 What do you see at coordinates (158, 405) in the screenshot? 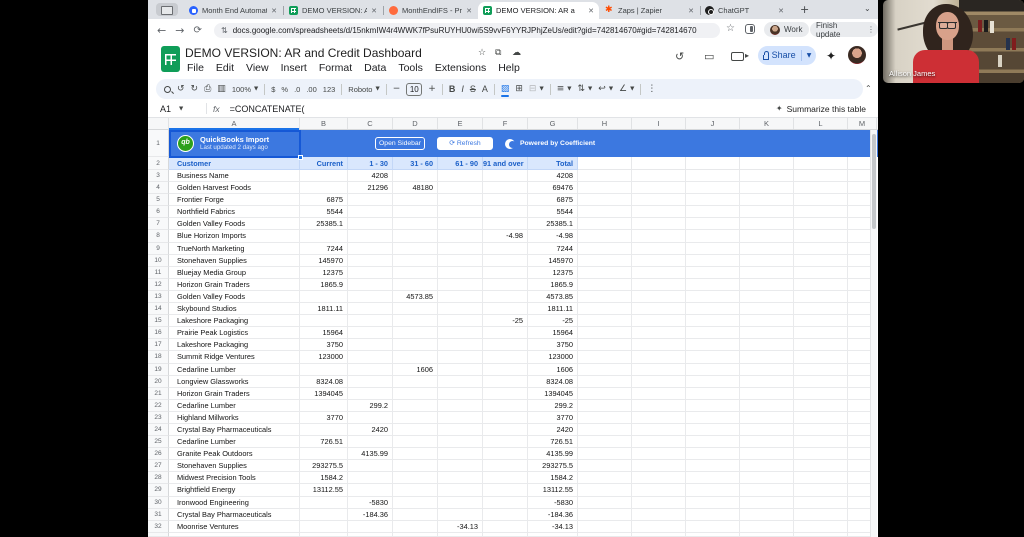
I see `row-number: 22` at bounding box center [158, 405].